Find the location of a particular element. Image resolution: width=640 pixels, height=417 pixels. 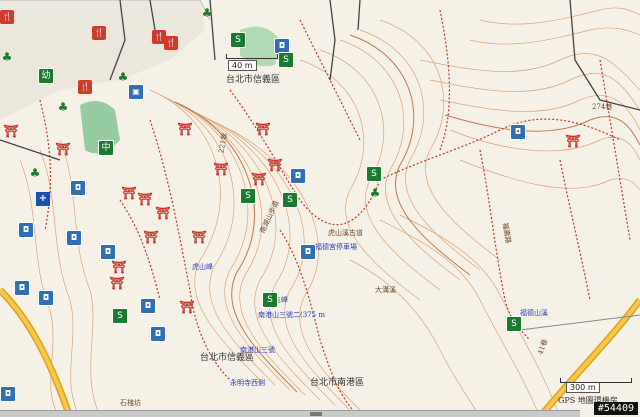

poi-label: 福德山溪 is located at coordinates (534, 313).